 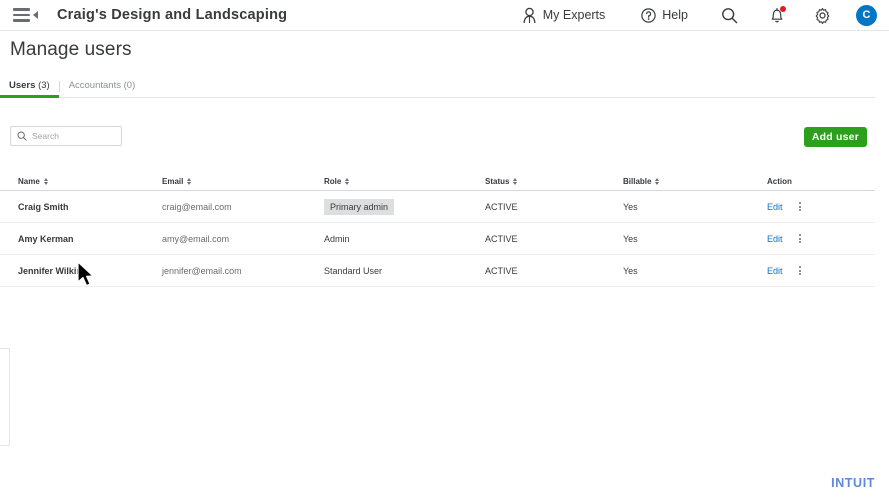 What do you see at coordinates (52, 270) in the screenshot?
I see `user-name: Jennifer Wilkins` at bounding box center [52, 270].